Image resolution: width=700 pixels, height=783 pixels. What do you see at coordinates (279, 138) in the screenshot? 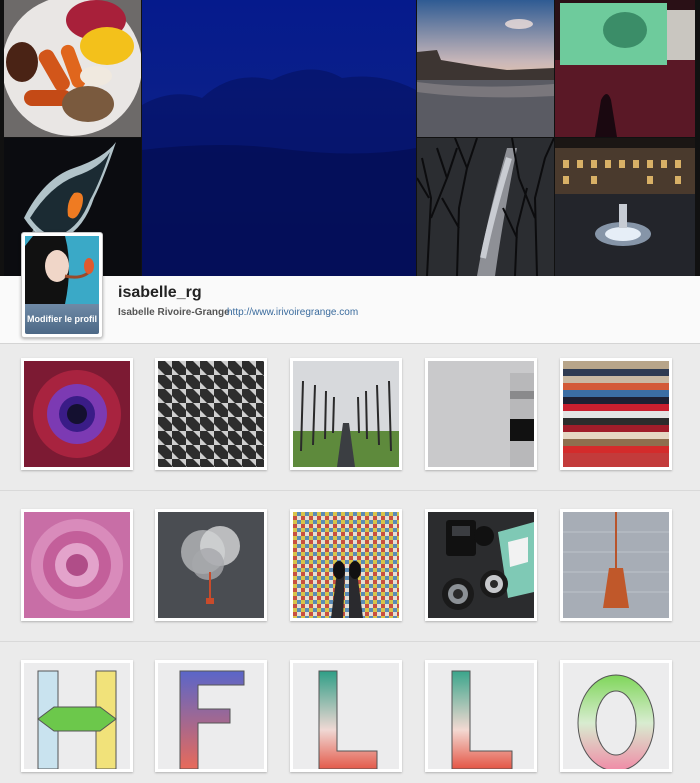
I see `dark-blue-sky-photo` at bounding box center [279, 138].